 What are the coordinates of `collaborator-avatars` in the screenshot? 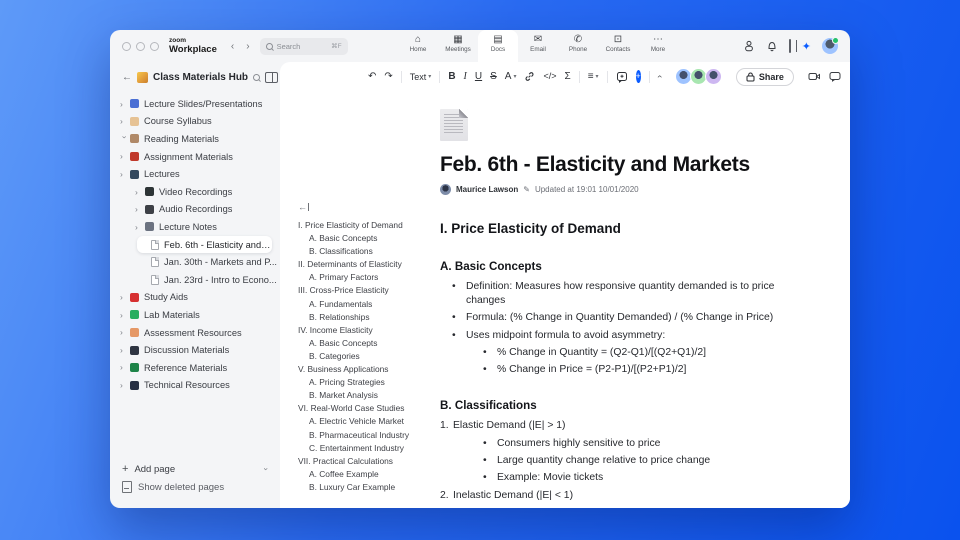 It's located at (698, 76).